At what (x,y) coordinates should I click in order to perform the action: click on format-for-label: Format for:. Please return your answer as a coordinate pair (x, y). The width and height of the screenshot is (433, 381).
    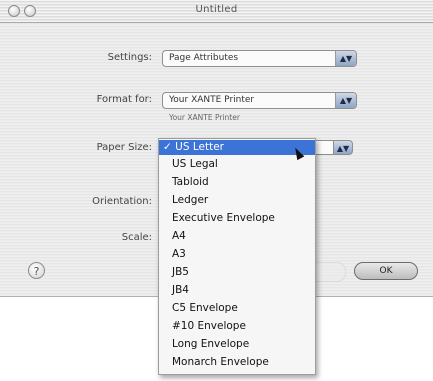
    Looking at the image, I should click on (124, 99).